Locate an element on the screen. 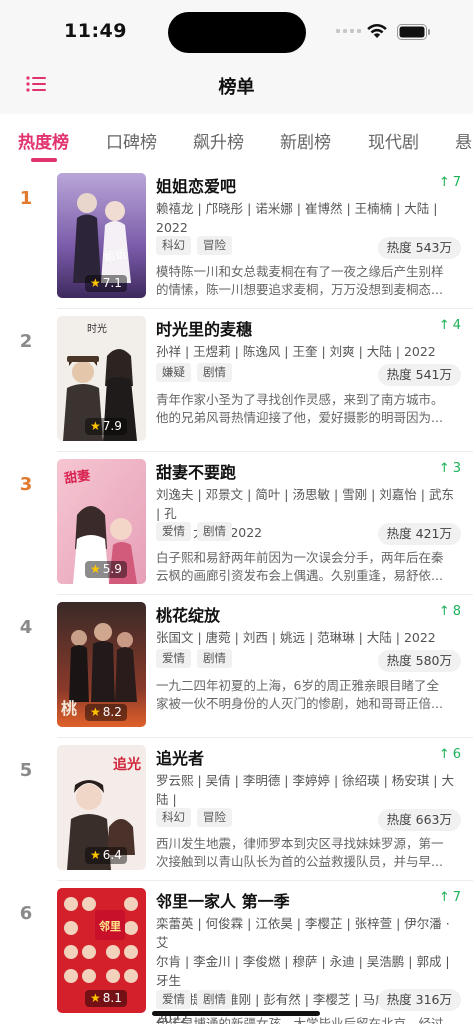 The image size is (473, 1024). rating-value: 5.9 is located at coordinates (112, 569).